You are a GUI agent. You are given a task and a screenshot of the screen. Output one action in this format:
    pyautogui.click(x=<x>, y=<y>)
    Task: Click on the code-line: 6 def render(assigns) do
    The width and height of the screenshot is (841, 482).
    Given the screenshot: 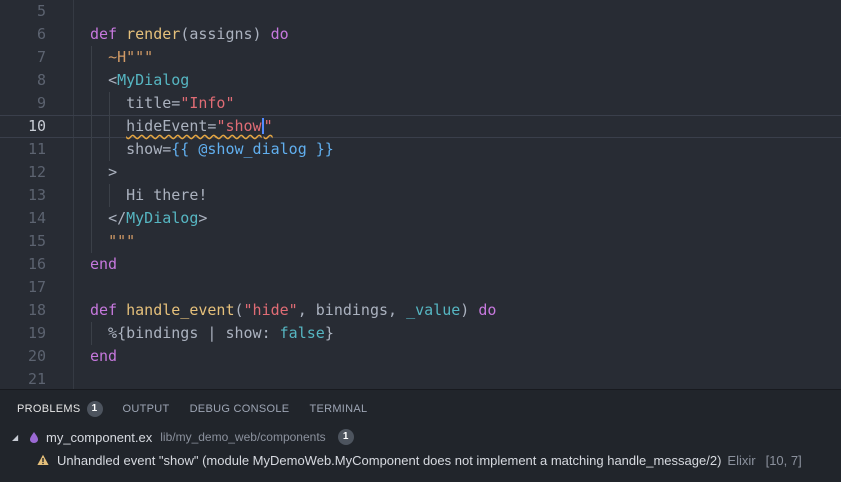 What is the action you would take?
    pyautogui.click(x=420, y=34)
    